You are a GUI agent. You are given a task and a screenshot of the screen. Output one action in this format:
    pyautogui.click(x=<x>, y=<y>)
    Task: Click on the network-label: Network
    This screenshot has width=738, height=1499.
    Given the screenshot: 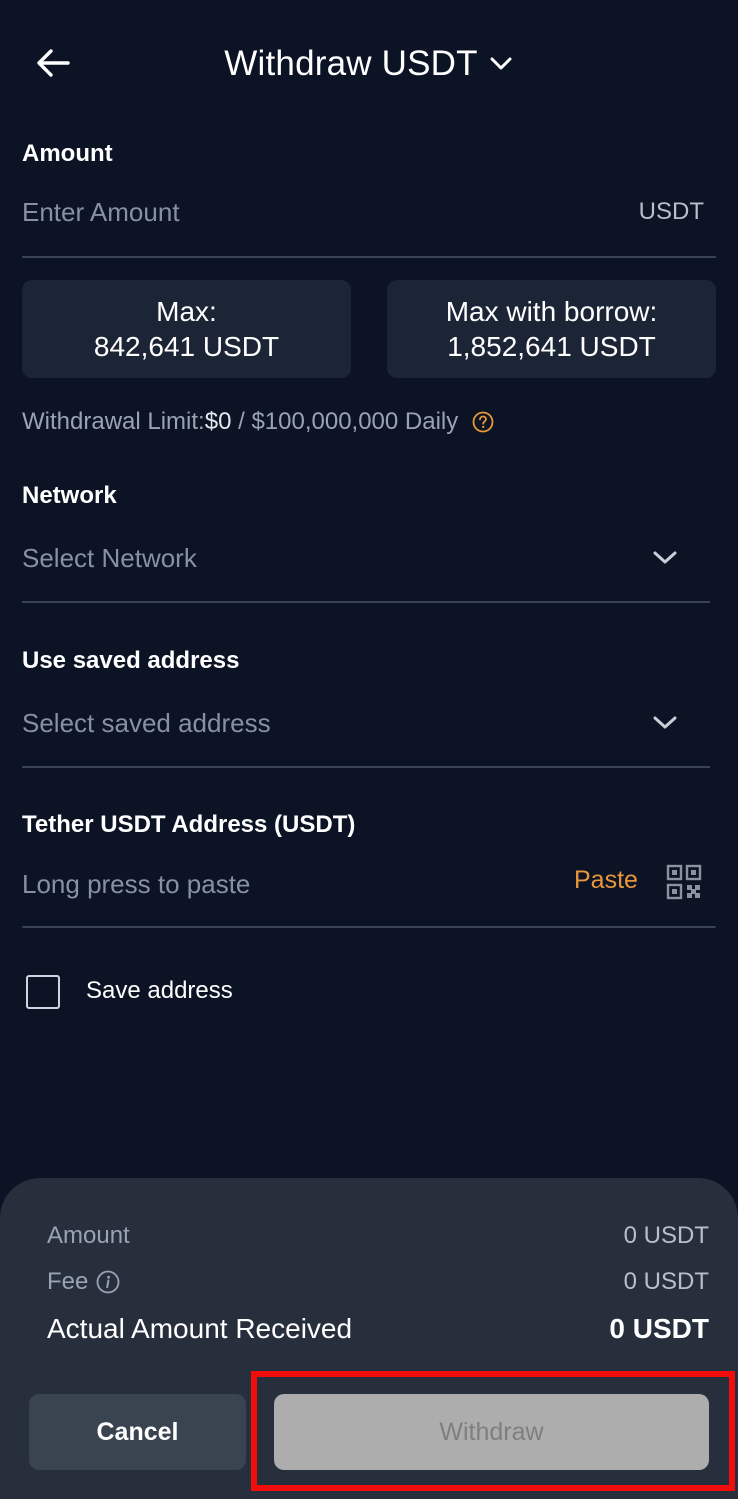 What is the action you would take?
    pyautogui.click(x=69, y=495)
    